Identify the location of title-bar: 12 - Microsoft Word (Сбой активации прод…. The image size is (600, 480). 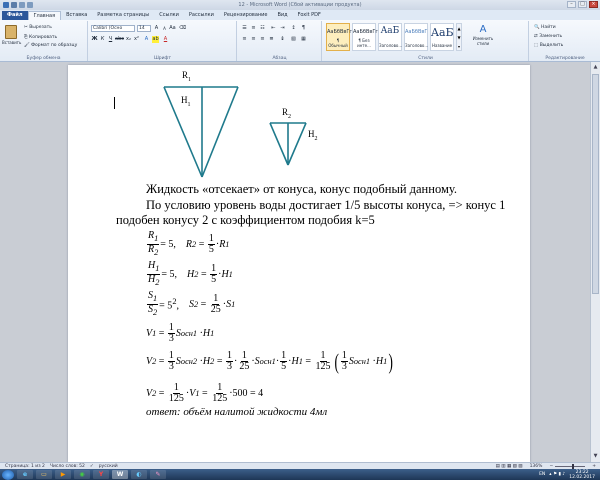
(300, 5).